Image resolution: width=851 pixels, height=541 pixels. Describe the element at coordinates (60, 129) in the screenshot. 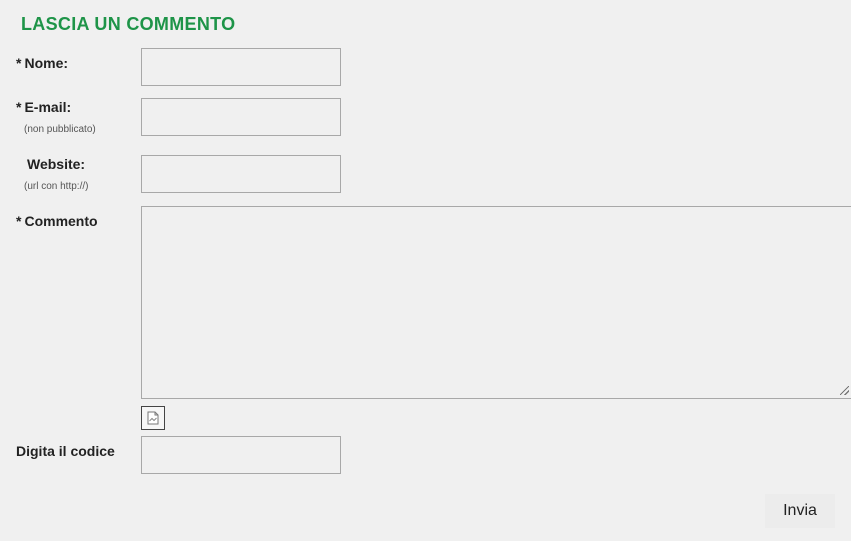

I see `email-note: (non pubblicato)` at that location.